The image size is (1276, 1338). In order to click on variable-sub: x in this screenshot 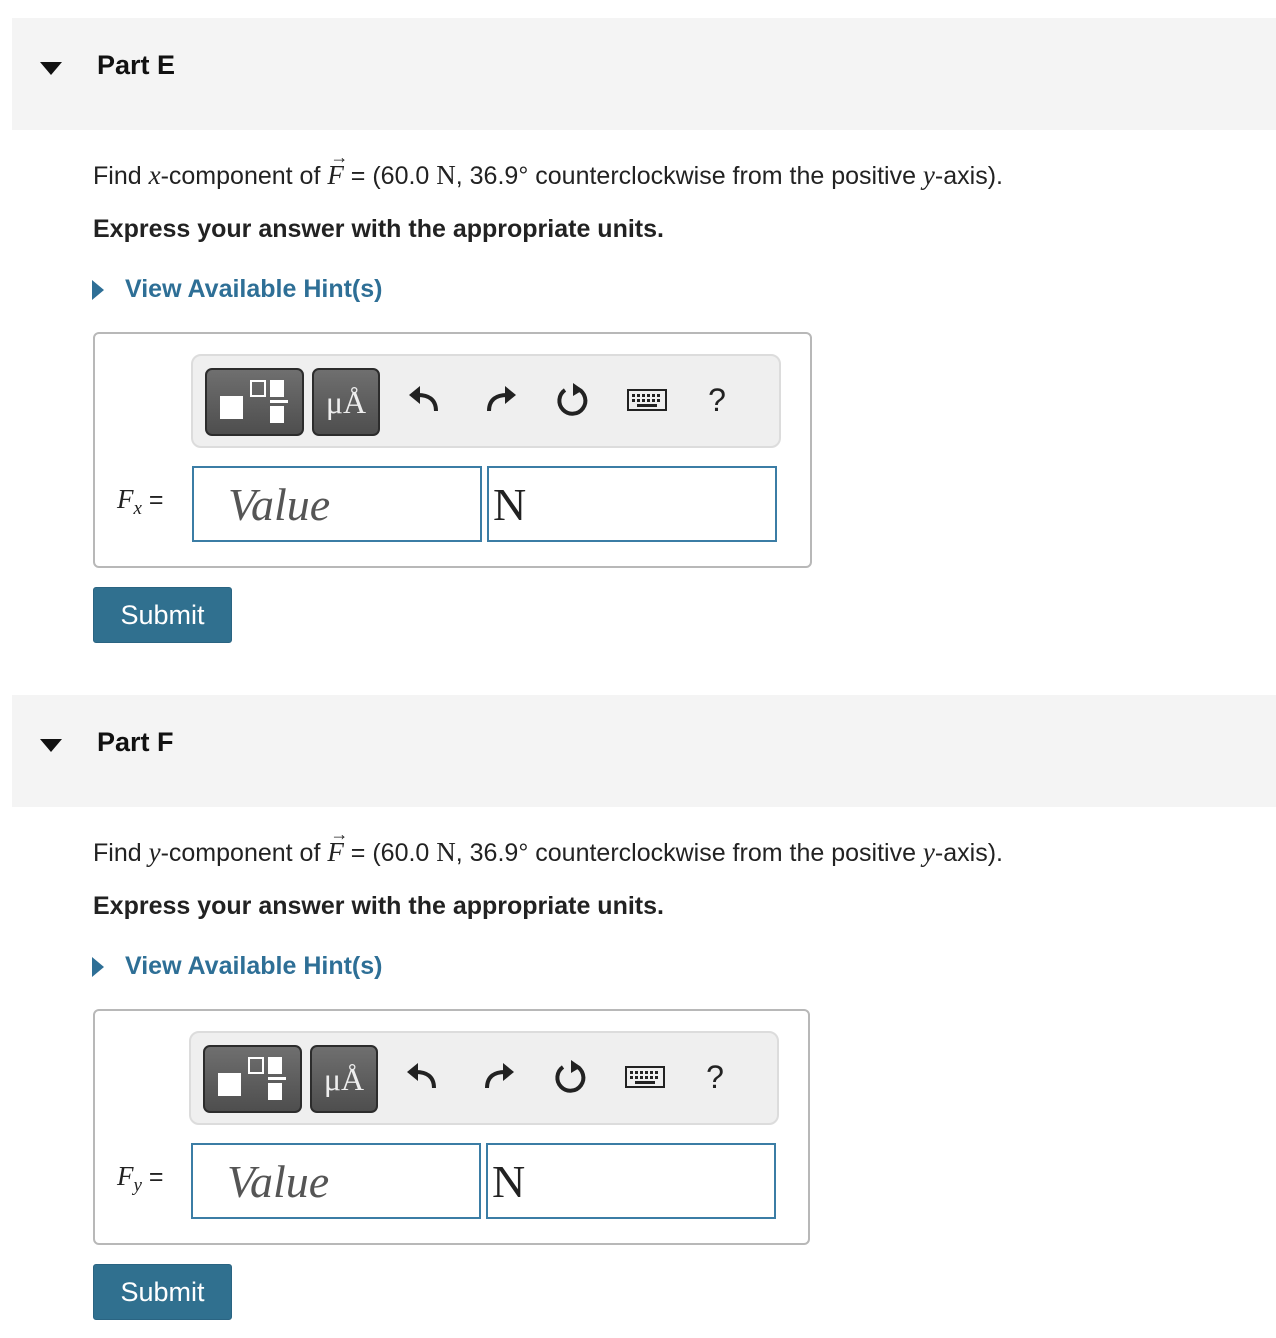, I will do `click(137, 508)`.